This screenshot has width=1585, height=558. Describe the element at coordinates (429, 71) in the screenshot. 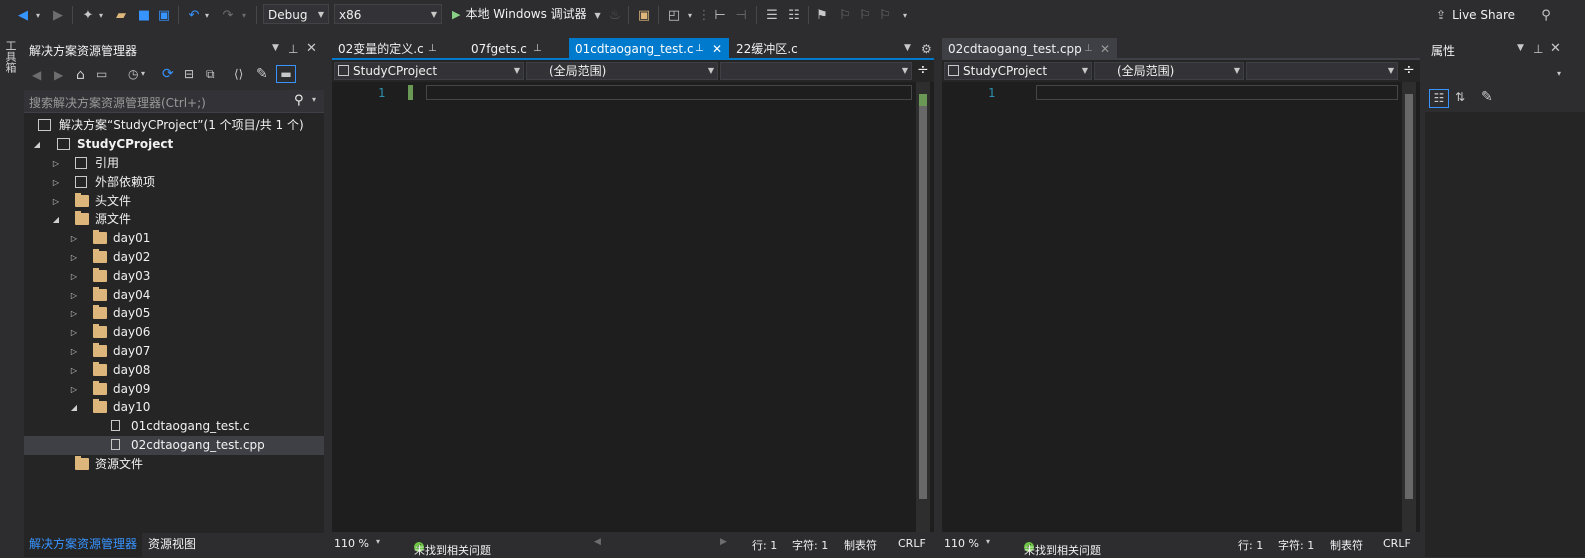

I see `project-scope-select: StudyCProject ▼` at that location.